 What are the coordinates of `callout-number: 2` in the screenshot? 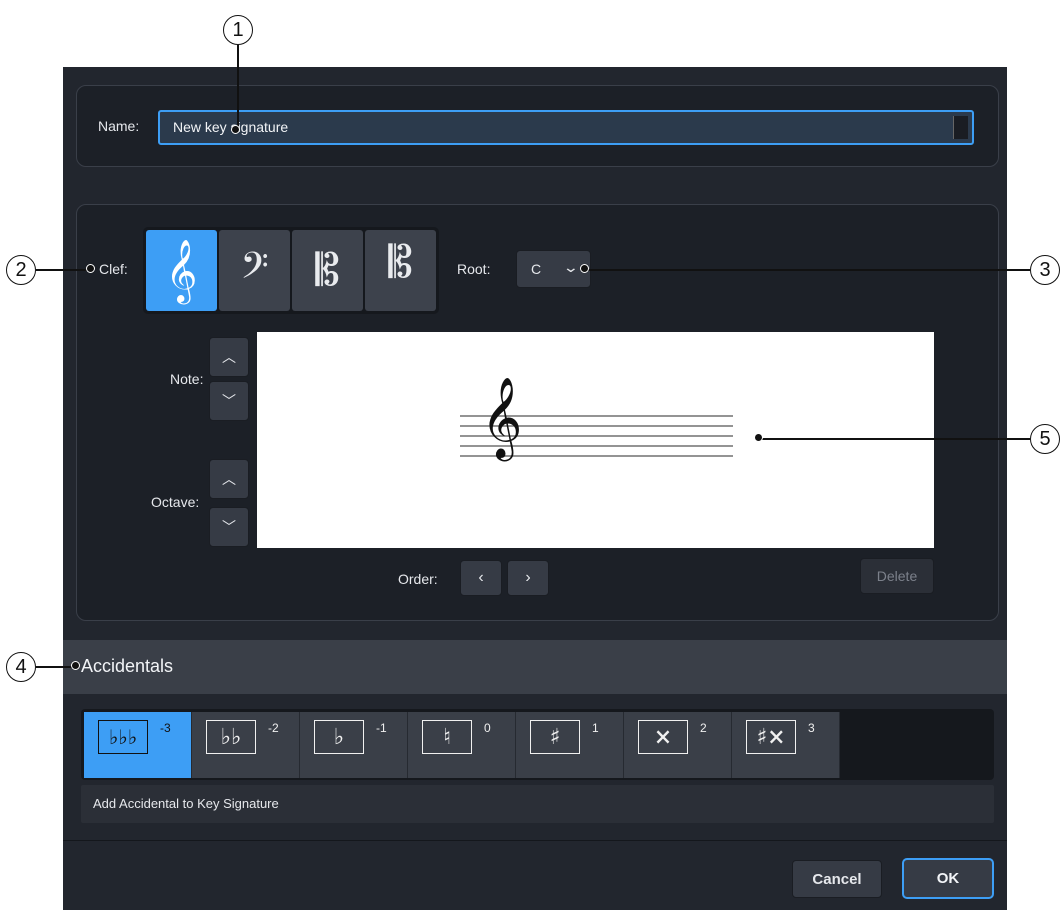 It's located at (21, 269).